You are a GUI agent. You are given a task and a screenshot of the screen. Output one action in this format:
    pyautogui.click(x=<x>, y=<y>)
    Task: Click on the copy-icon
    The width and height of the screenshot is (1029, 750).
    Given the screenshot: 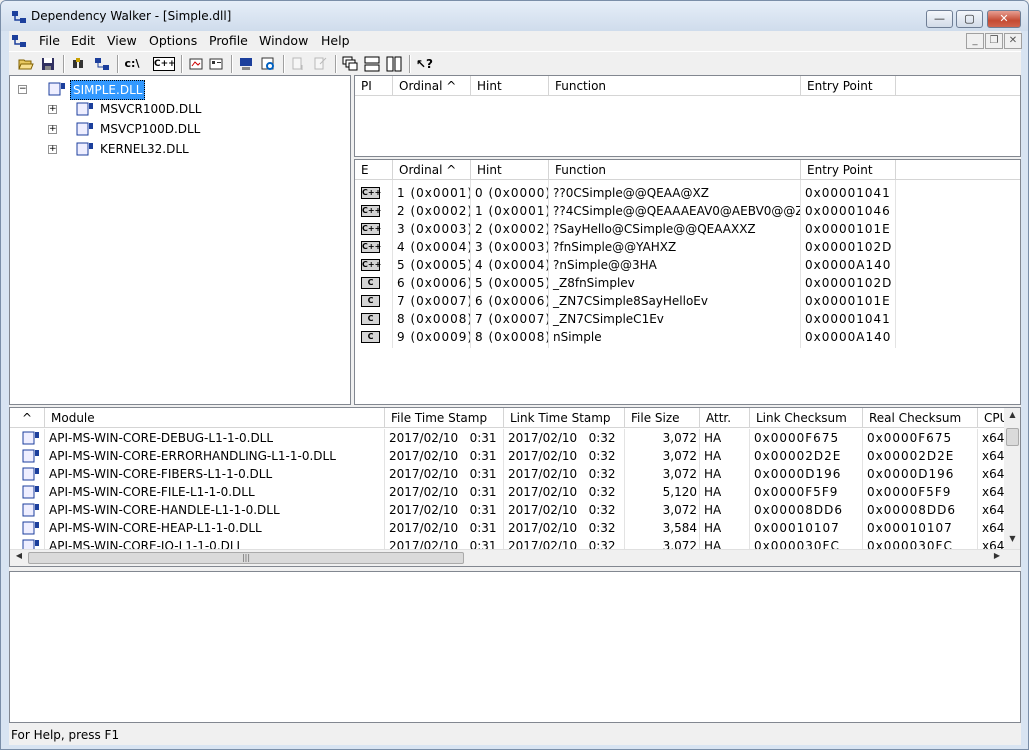 What is the action you would take?
    pyautogui.click(x=102, y=64)
    